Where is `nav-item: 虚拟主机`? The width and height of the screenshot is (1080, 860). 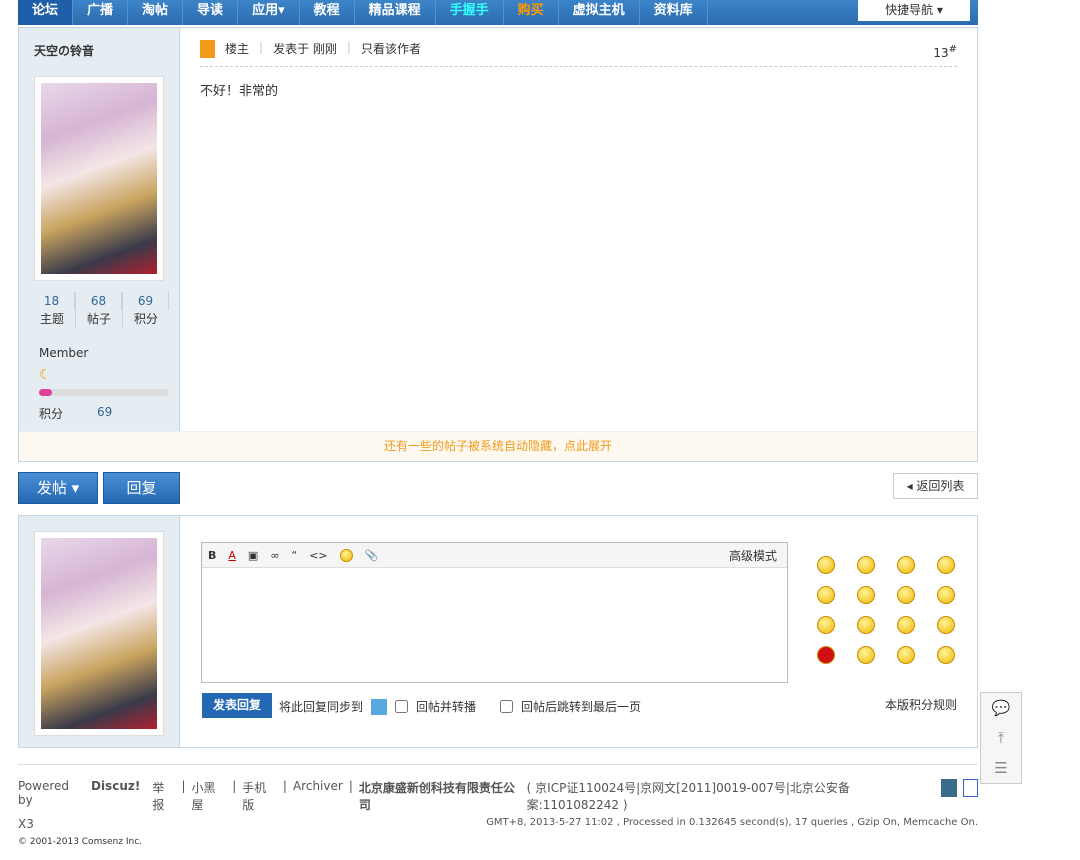
nav-item: 虚拟主机 is located at coordinates (599, 12).